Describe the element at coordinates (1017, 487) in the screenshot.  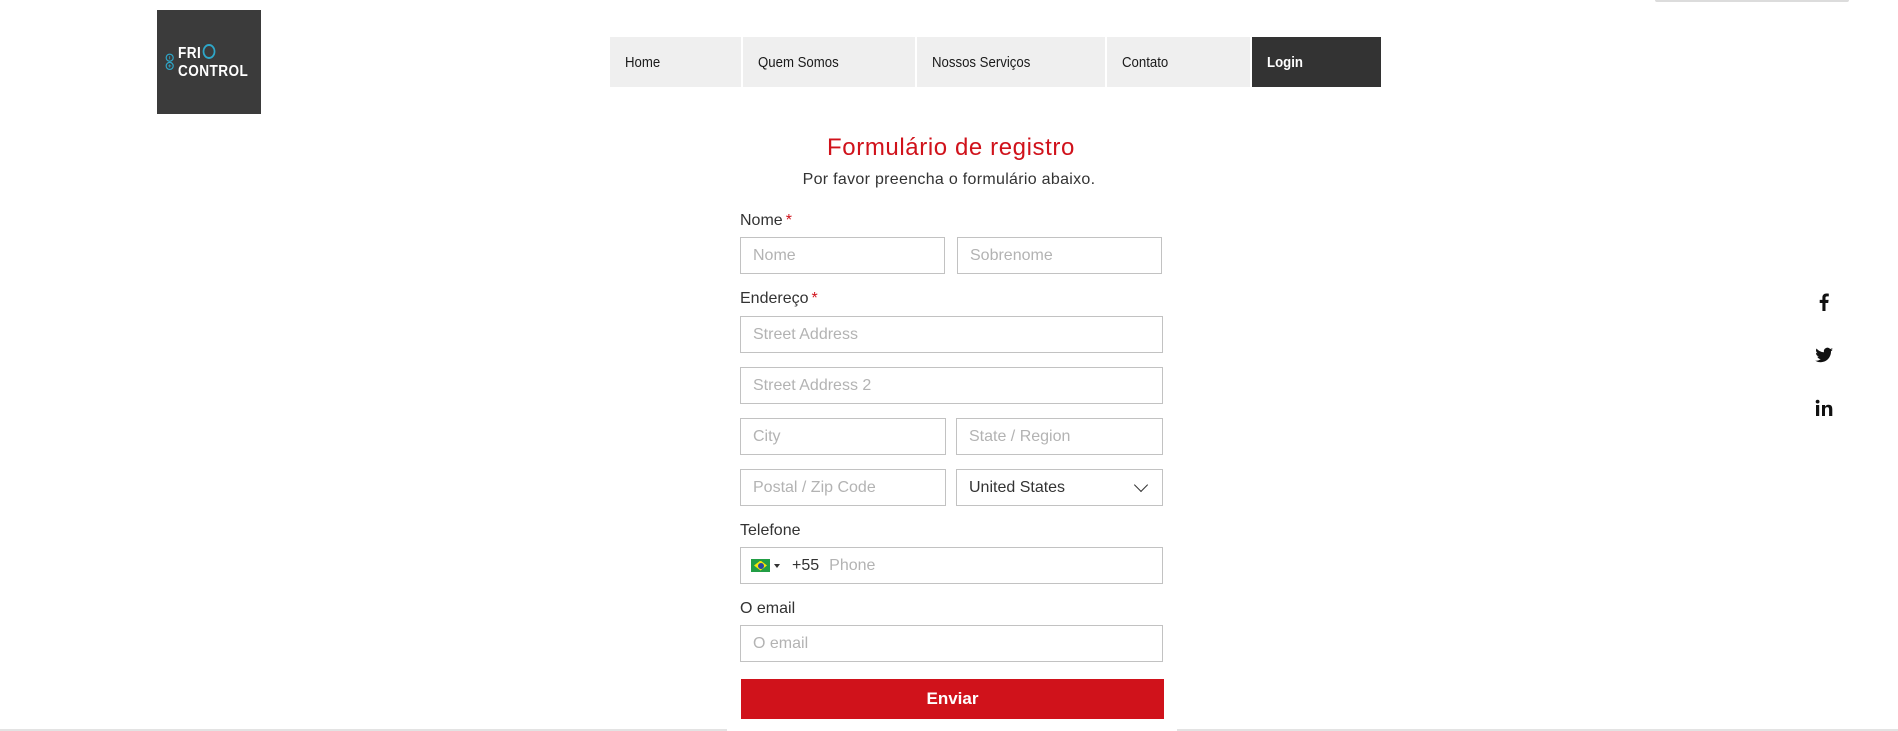
I see `country-select-value: United States` at that location.